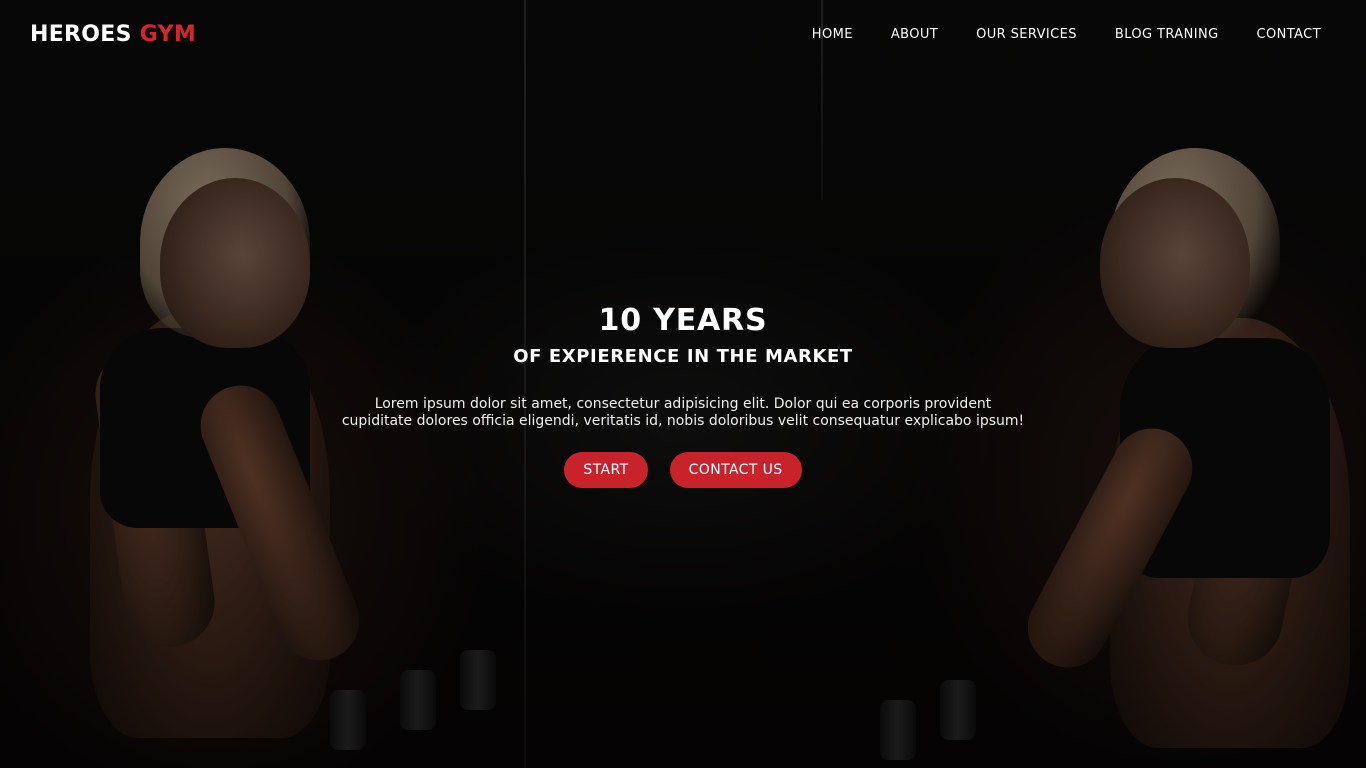 The height and width of the screenshot is (768, 1366). I want to click on nav-item-our-services: OUR SERVICES, so click(1026, 34).